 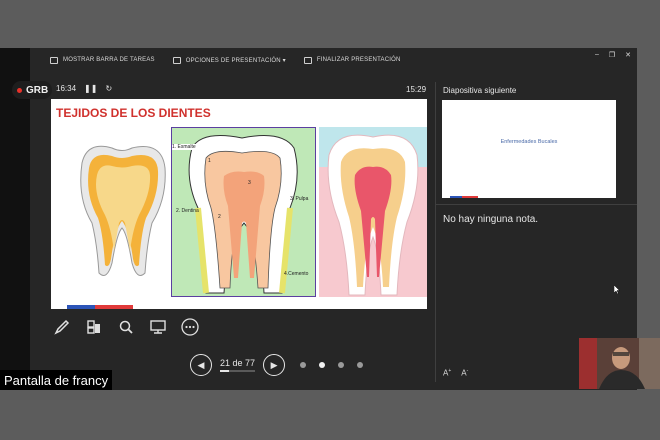 I want to click on notes-text: No hay ninguna nota., so click(x=491, y=219).